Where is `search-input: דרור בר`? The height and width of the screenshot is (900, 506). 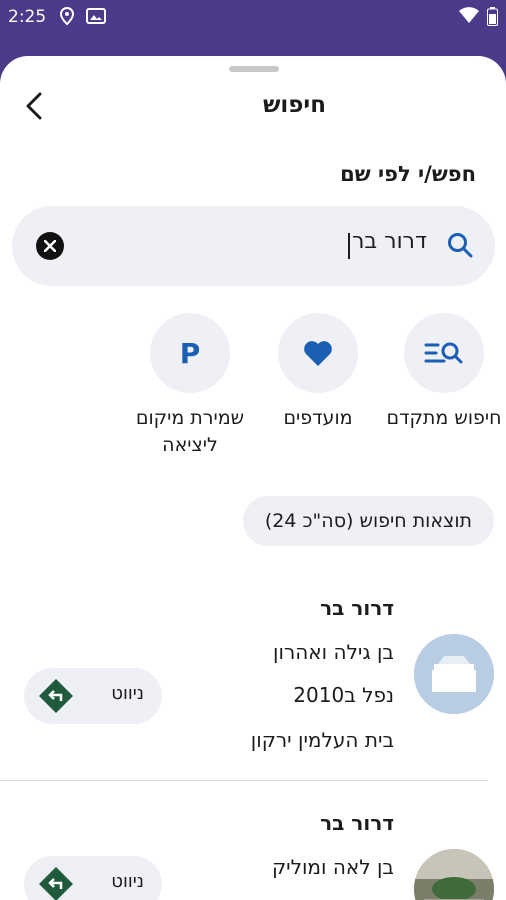
search-input: דרור בר is located at coordinates (253, 246).